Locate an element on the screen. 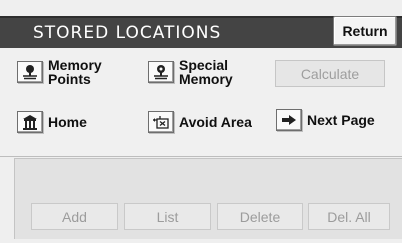 The height and width of the screenshot is (243, 402). next-page-button: Next Page is located at coordinates (325, 120).